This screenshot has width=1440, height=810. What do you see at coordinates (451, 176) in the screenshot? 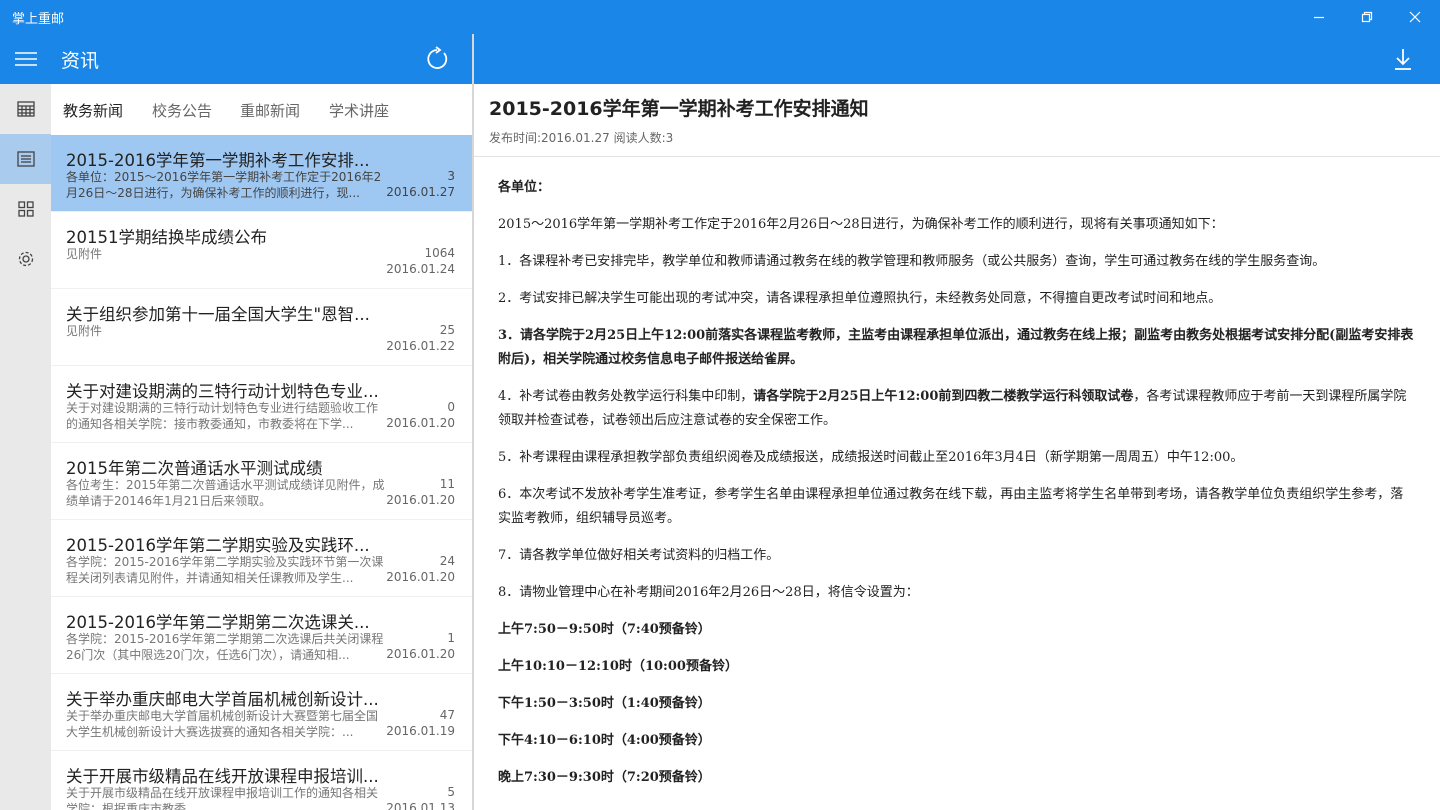
I see `read-count: 3` at bounding box center [451, 176].